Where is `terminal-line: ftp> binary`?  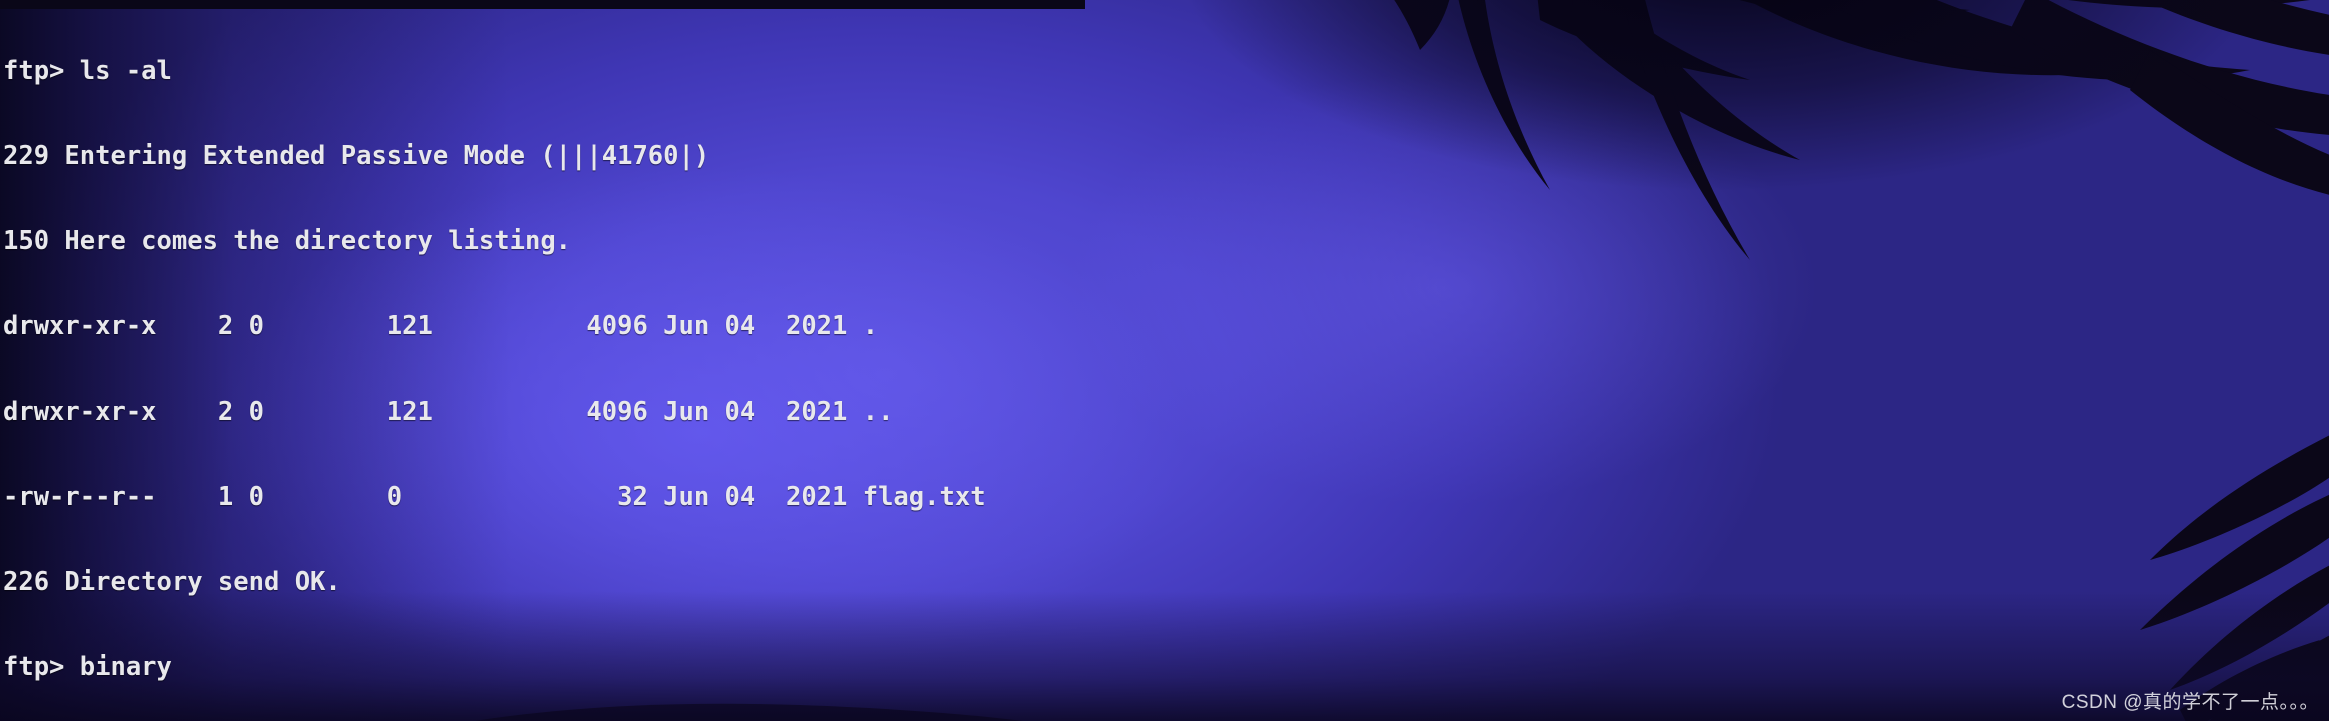
terminal-line: ftp> binary is located at coordinates (87, 667).